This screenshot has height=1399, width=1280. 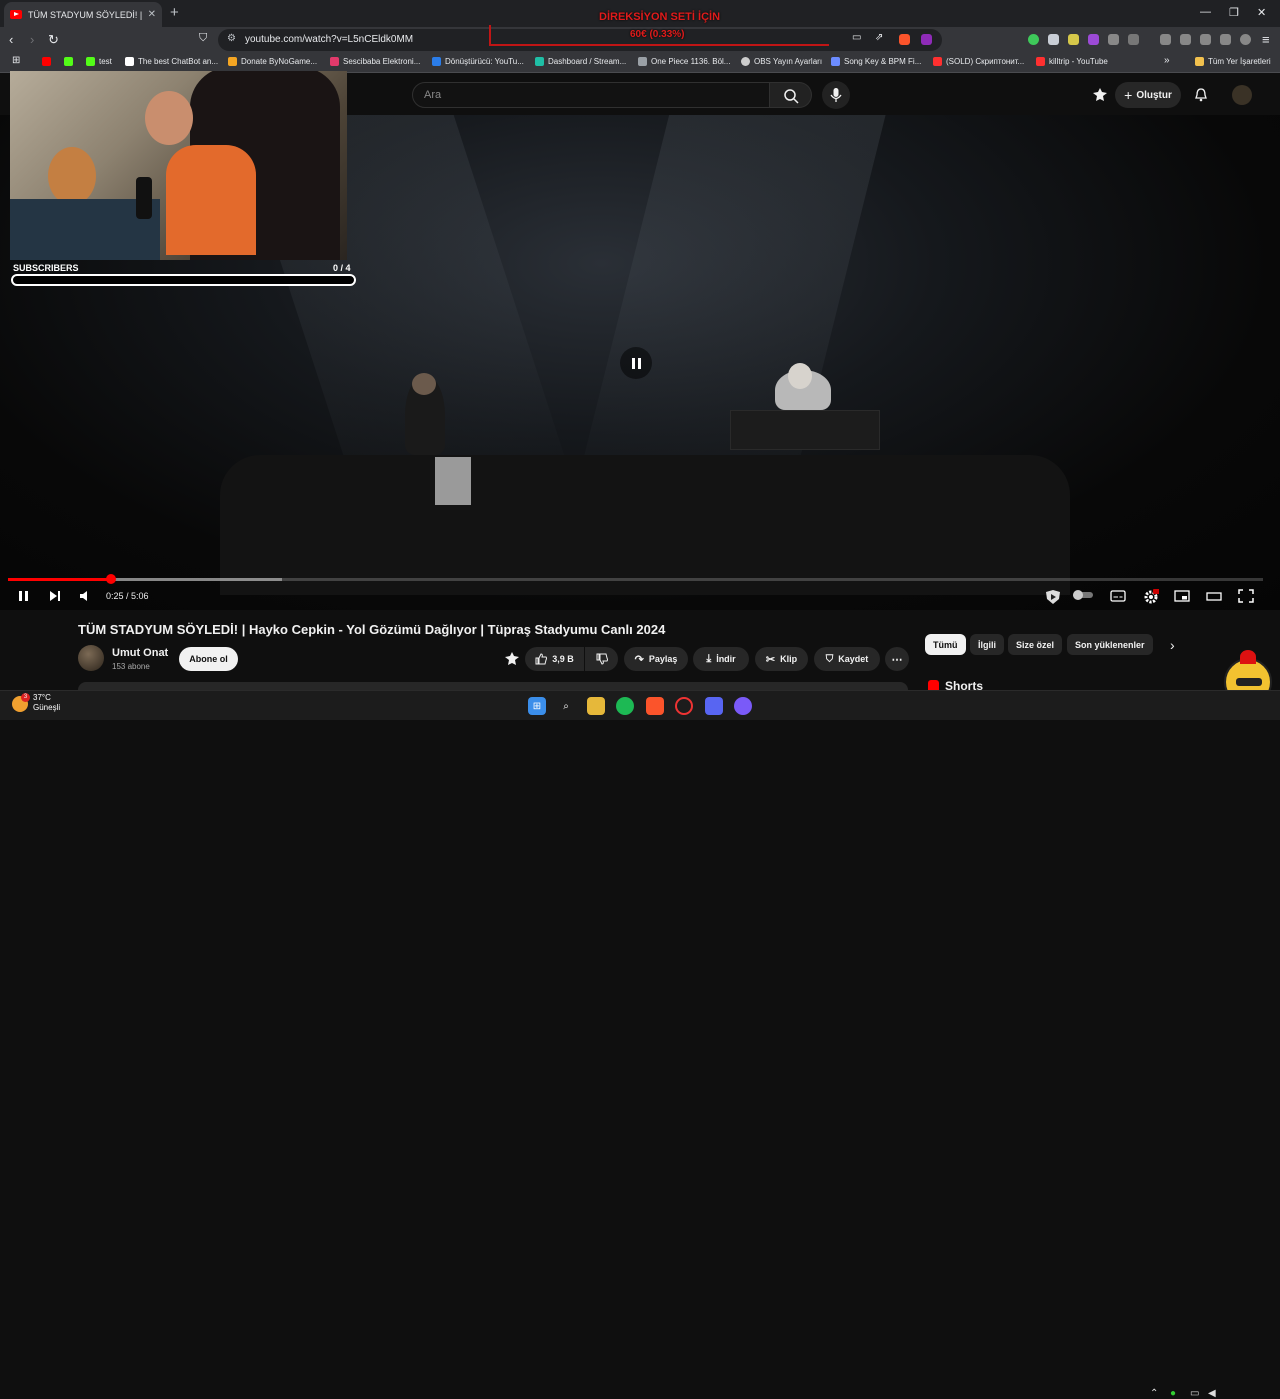 What do you see at coordinates (781, 659) in the screenshot?
I see `clip-button: ✂ Klip` at bounding box center [781, 659].